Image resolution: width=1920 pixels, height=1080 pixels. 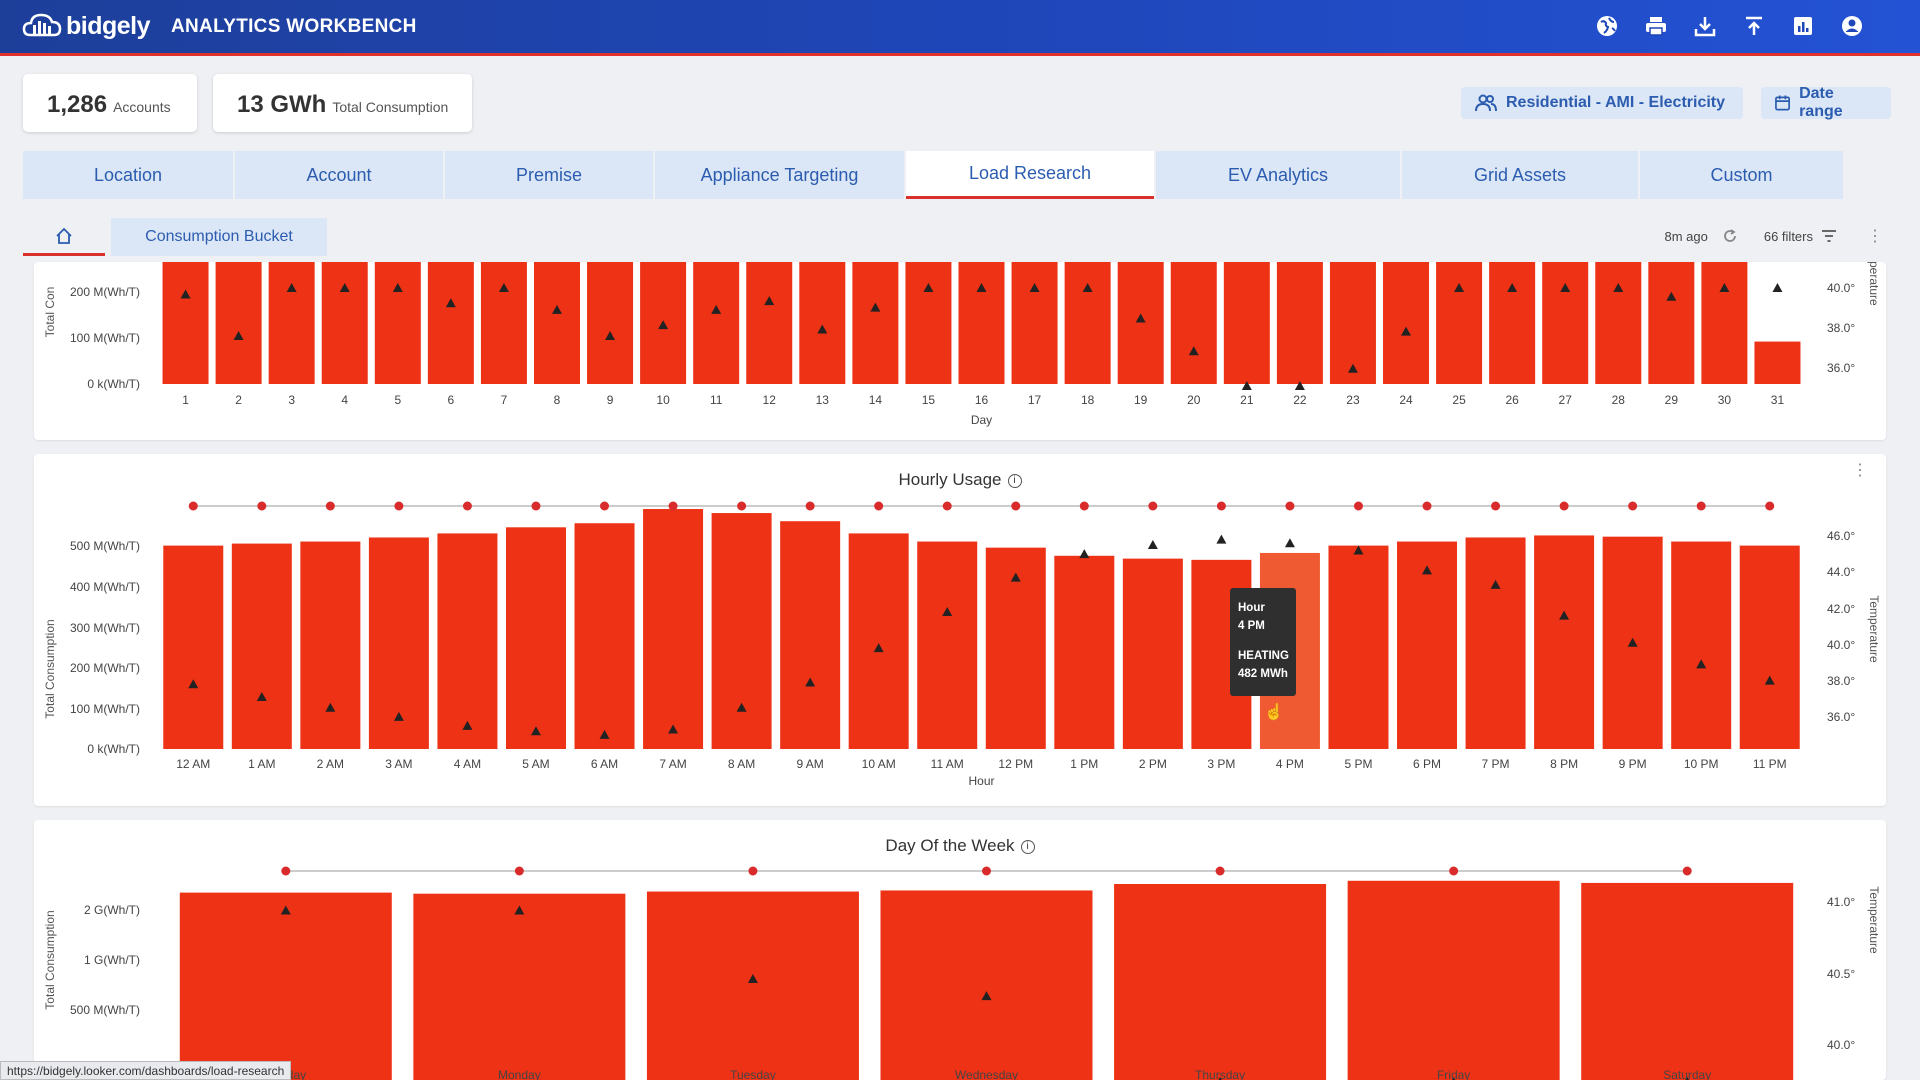 I want to click on last-updated-text: 8m ago, so click(x=1686, y=236).